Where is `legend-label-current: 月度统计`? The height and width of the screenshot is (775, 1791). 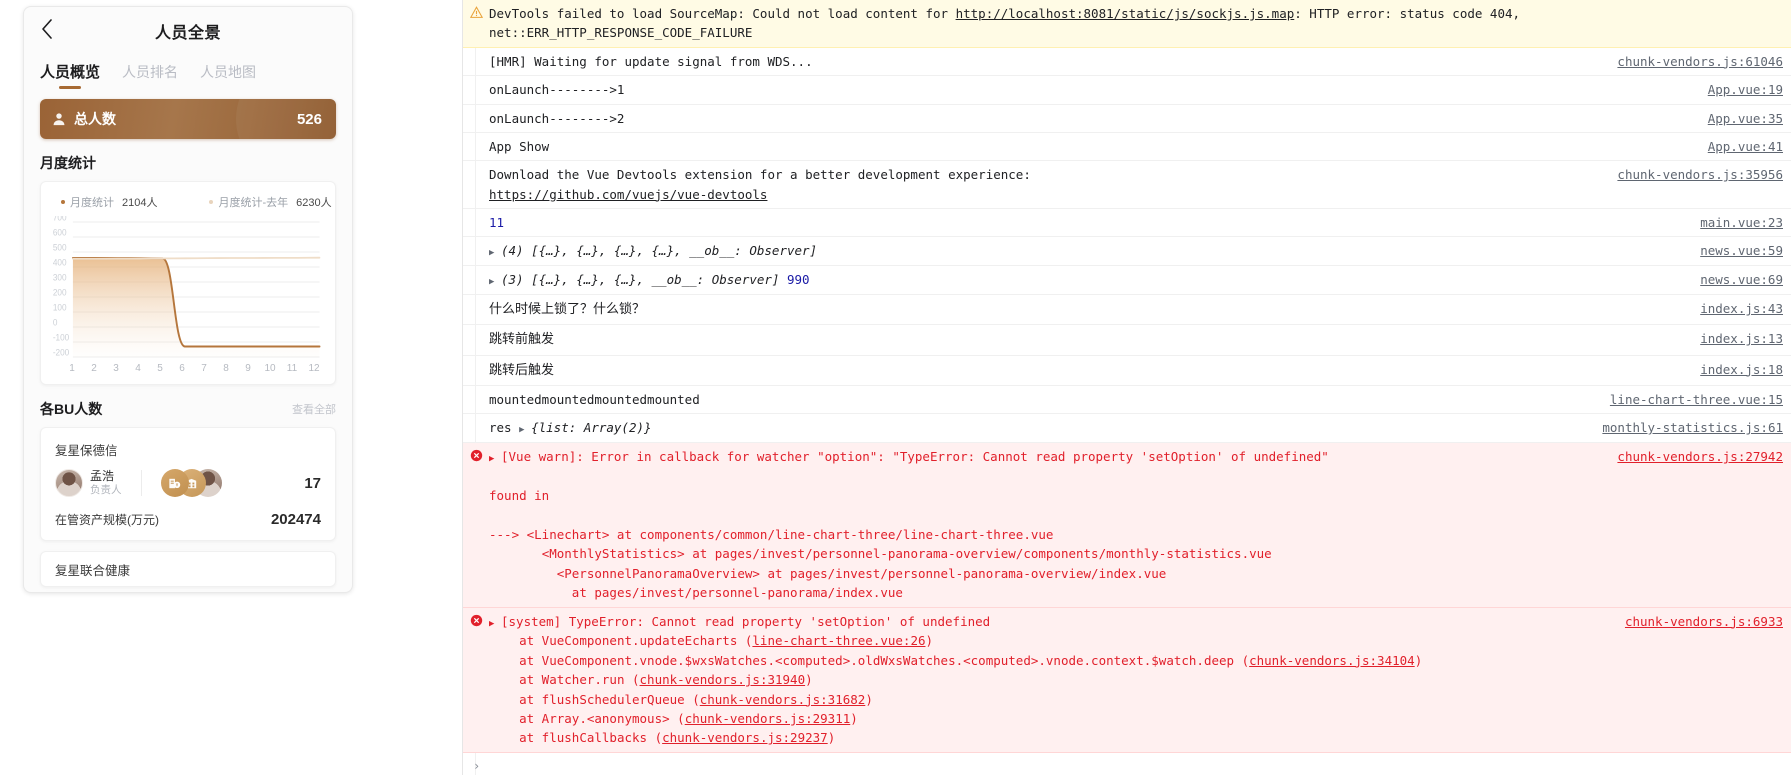
legend-label-current: 月度统计 is located at coordinates (92, 203).